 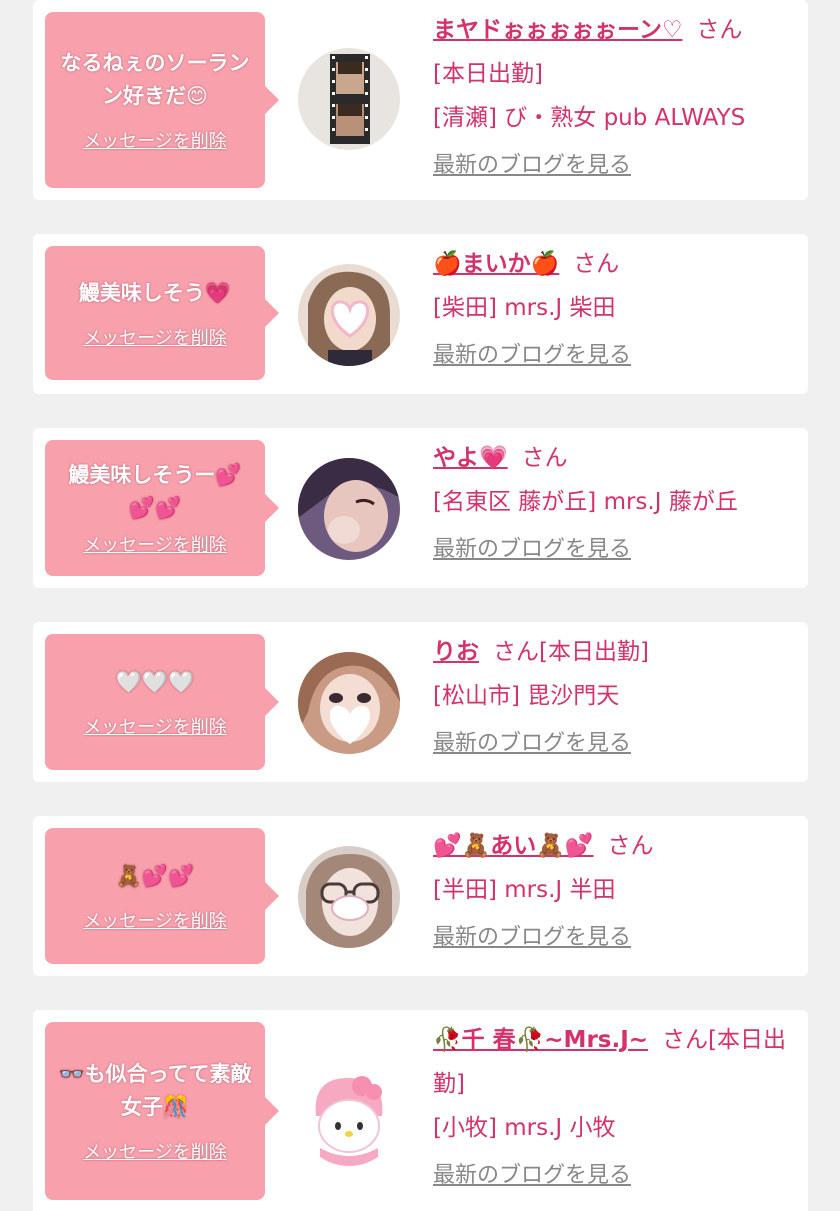 I want to click on shop-text: [柴田] mrs.J 柴田, so click(x=524, y=308).